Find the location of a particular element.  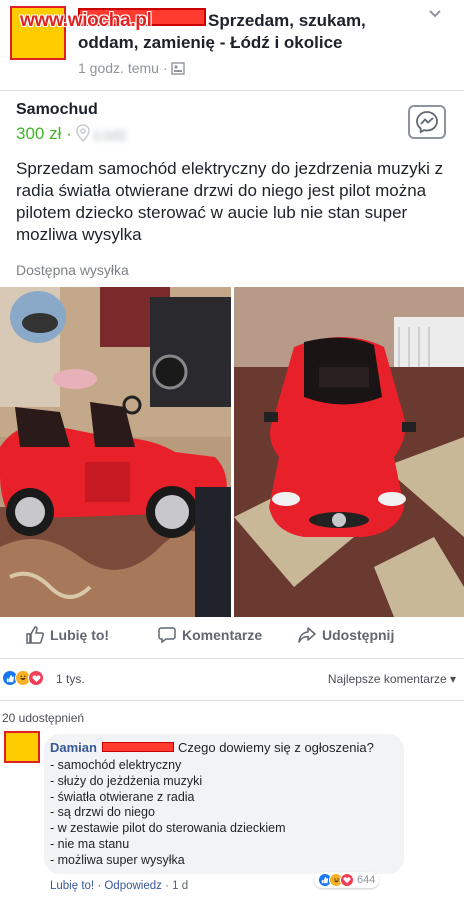

listing-title: Samochud is located at coordinates (57, 109).